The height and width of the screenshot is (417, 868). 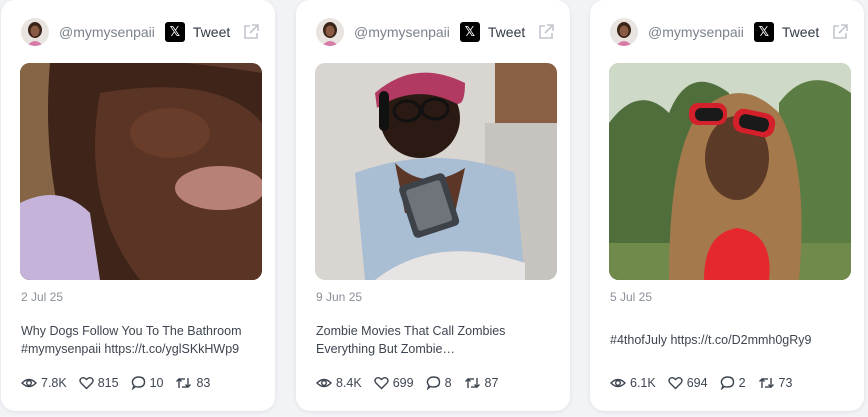 I want to click on likes-stat: 815, so click(x=99, y=383).